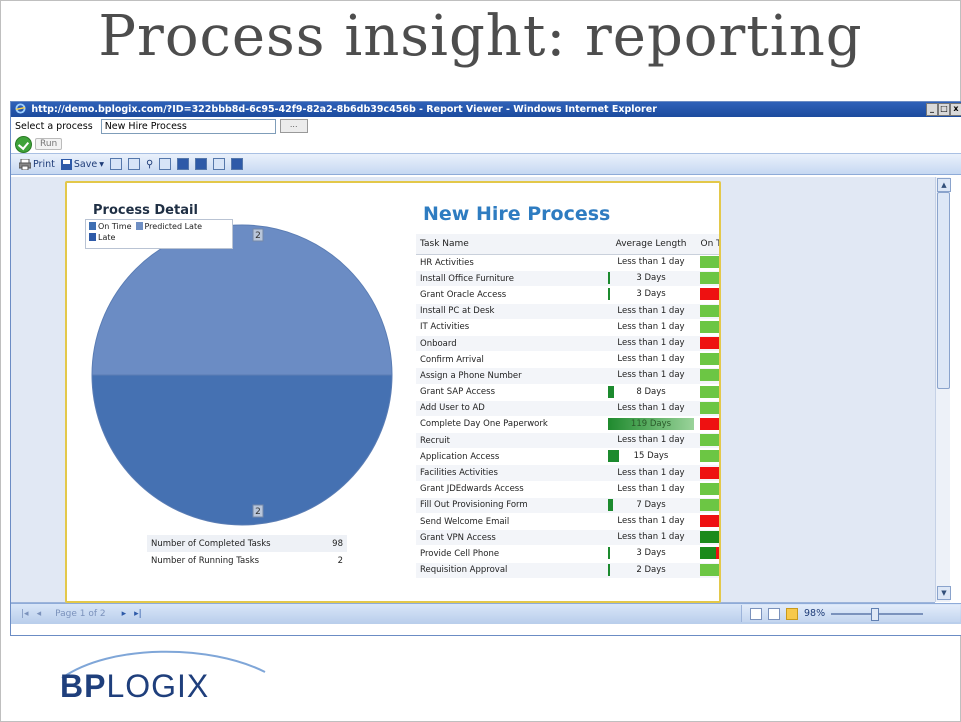 The width and height of the screenshot is (961, 722). Describe the element at coordinates (258, 236) in the screenshot. I see `svg-text: 2` at that location.